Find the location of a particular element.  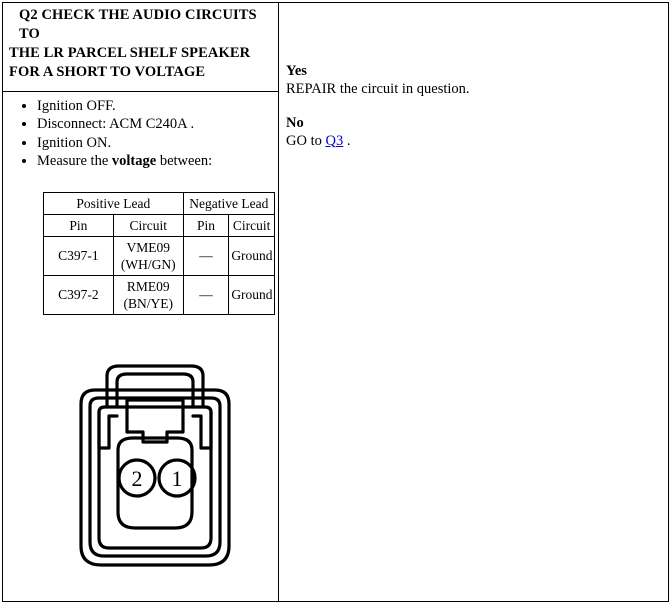

measure-suffix: between: is located at coordinates (184, 161).